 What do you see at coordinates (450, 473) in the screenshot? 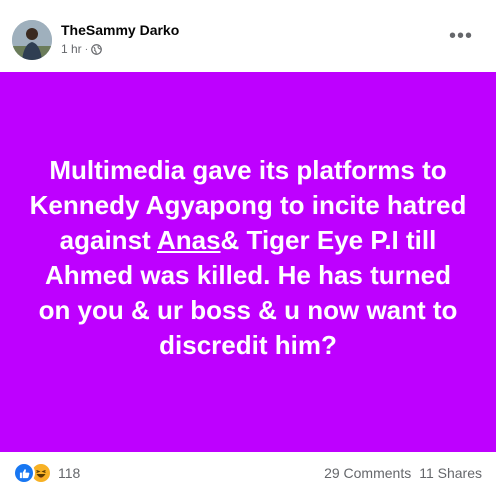
I see `shares-count-link: 11 Shares` at bounding box center [450, 473].